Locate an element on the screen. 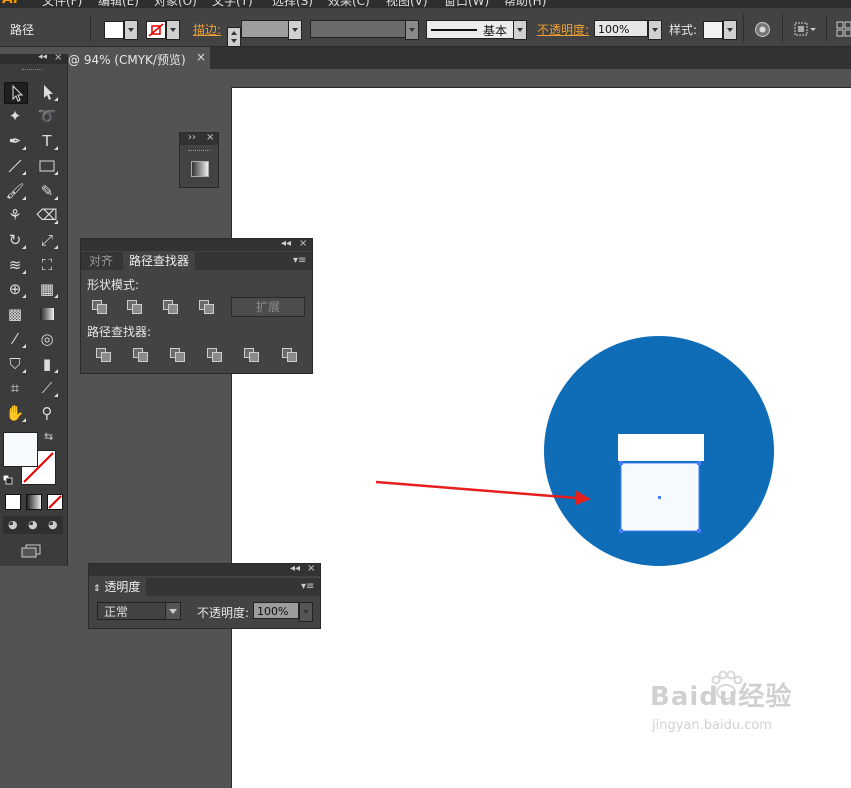 This screenshot has height=788, width=851. direct-selection-tool-icon is located at coordinates (47, 92).